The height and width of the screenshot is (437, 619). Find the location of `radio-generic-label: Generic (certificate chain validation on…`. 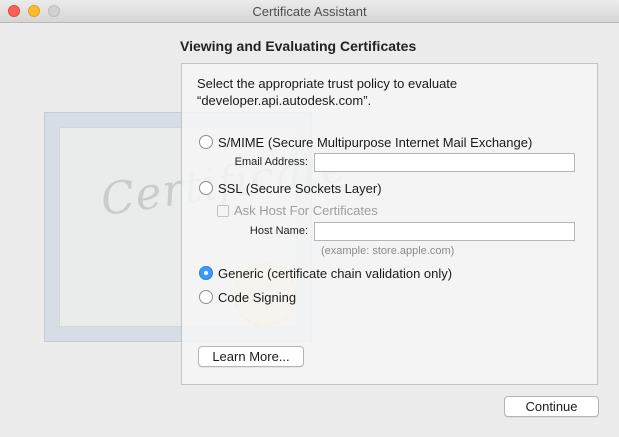

radio-generic-label: Generic (certificate chain validation on… is located at coordinates (335, 273).